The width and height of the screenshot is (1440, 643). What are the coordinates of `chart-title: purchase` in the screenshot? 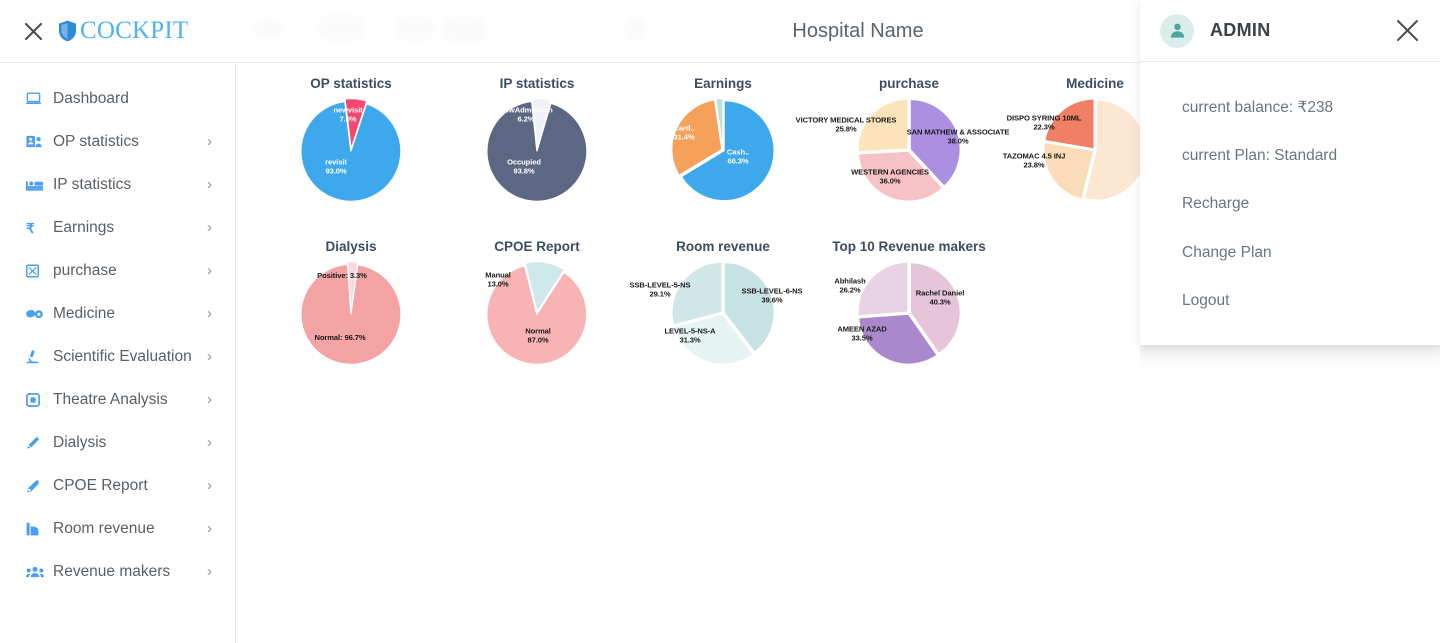 It's located at (909, 83).